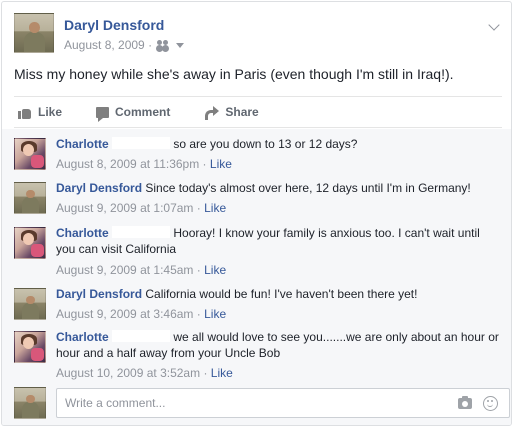 Image resolution: width=514 pixels, height=428 pixels. I want to click on comment-meta: August 8, 2009 at 11:36pm · Like, so click(144, 164).